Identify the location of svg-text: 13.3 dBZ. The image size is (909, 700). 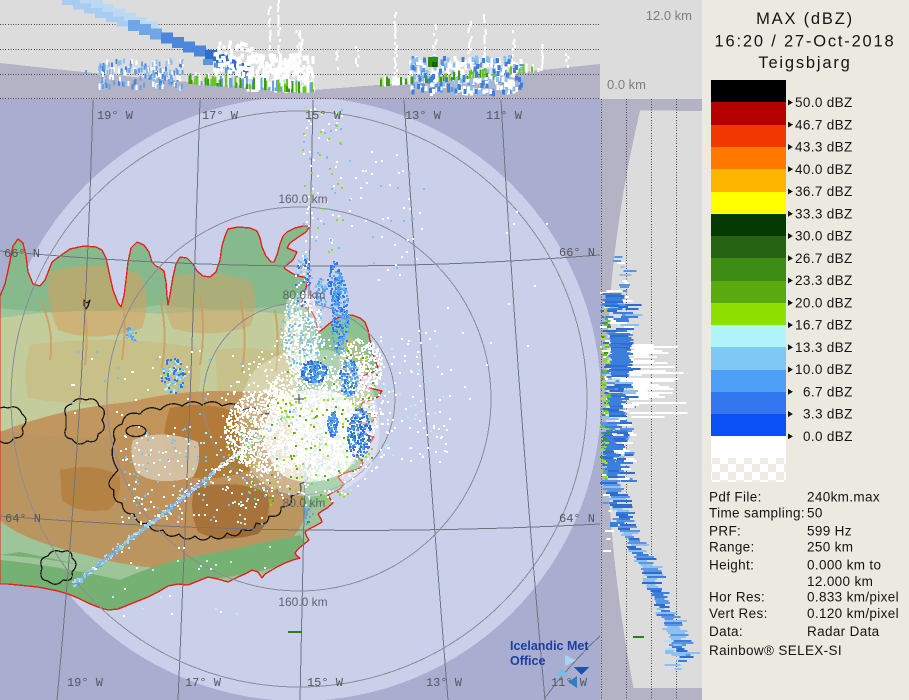
(824, 347).